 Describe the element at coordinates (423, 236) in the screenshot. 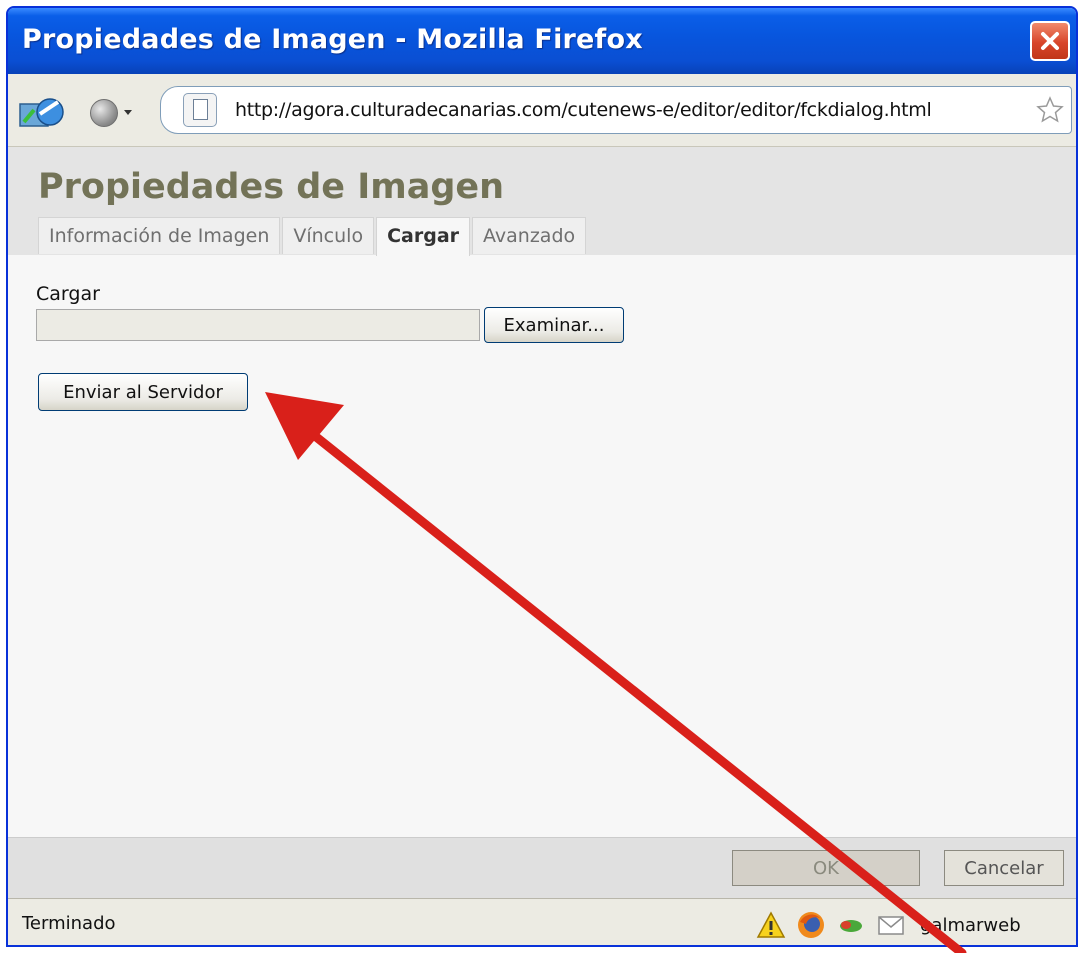

I see `tab-upload: Cargar` at that location.